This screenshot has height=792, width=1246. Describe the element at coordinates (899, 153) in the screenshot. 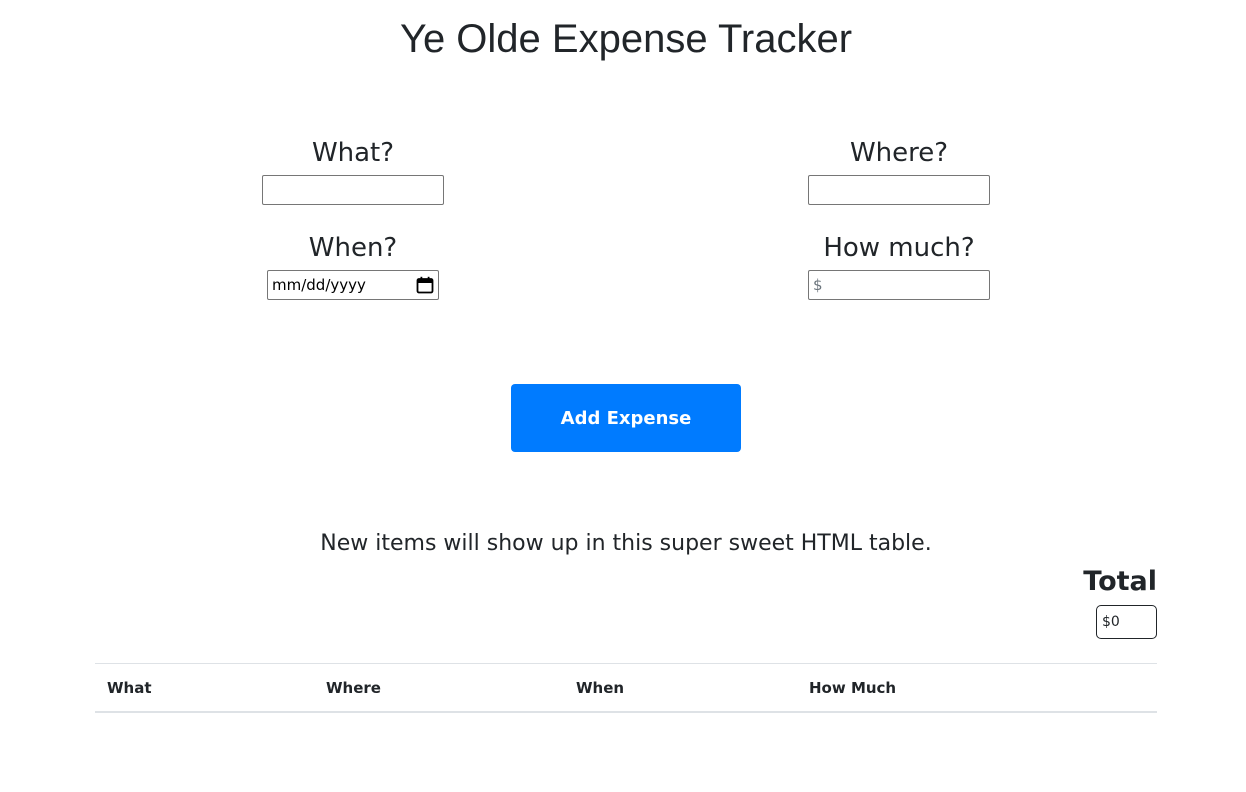

I see `where-label: Where?` at that location.